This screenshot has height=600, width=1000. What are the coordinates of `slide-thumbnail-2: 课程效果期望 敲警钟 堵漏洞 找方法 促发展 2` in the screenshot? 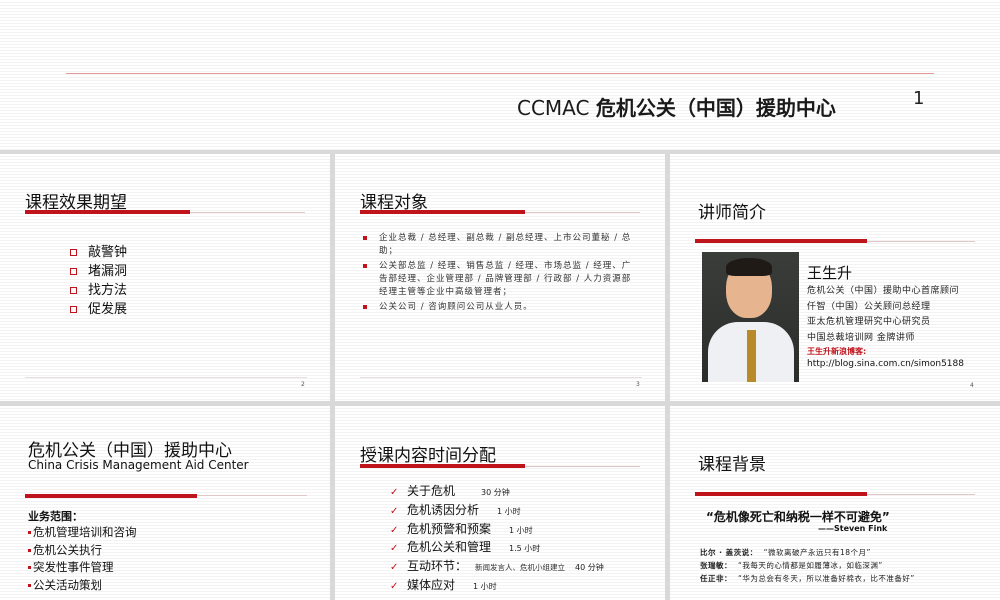 It's located at (165, 277).